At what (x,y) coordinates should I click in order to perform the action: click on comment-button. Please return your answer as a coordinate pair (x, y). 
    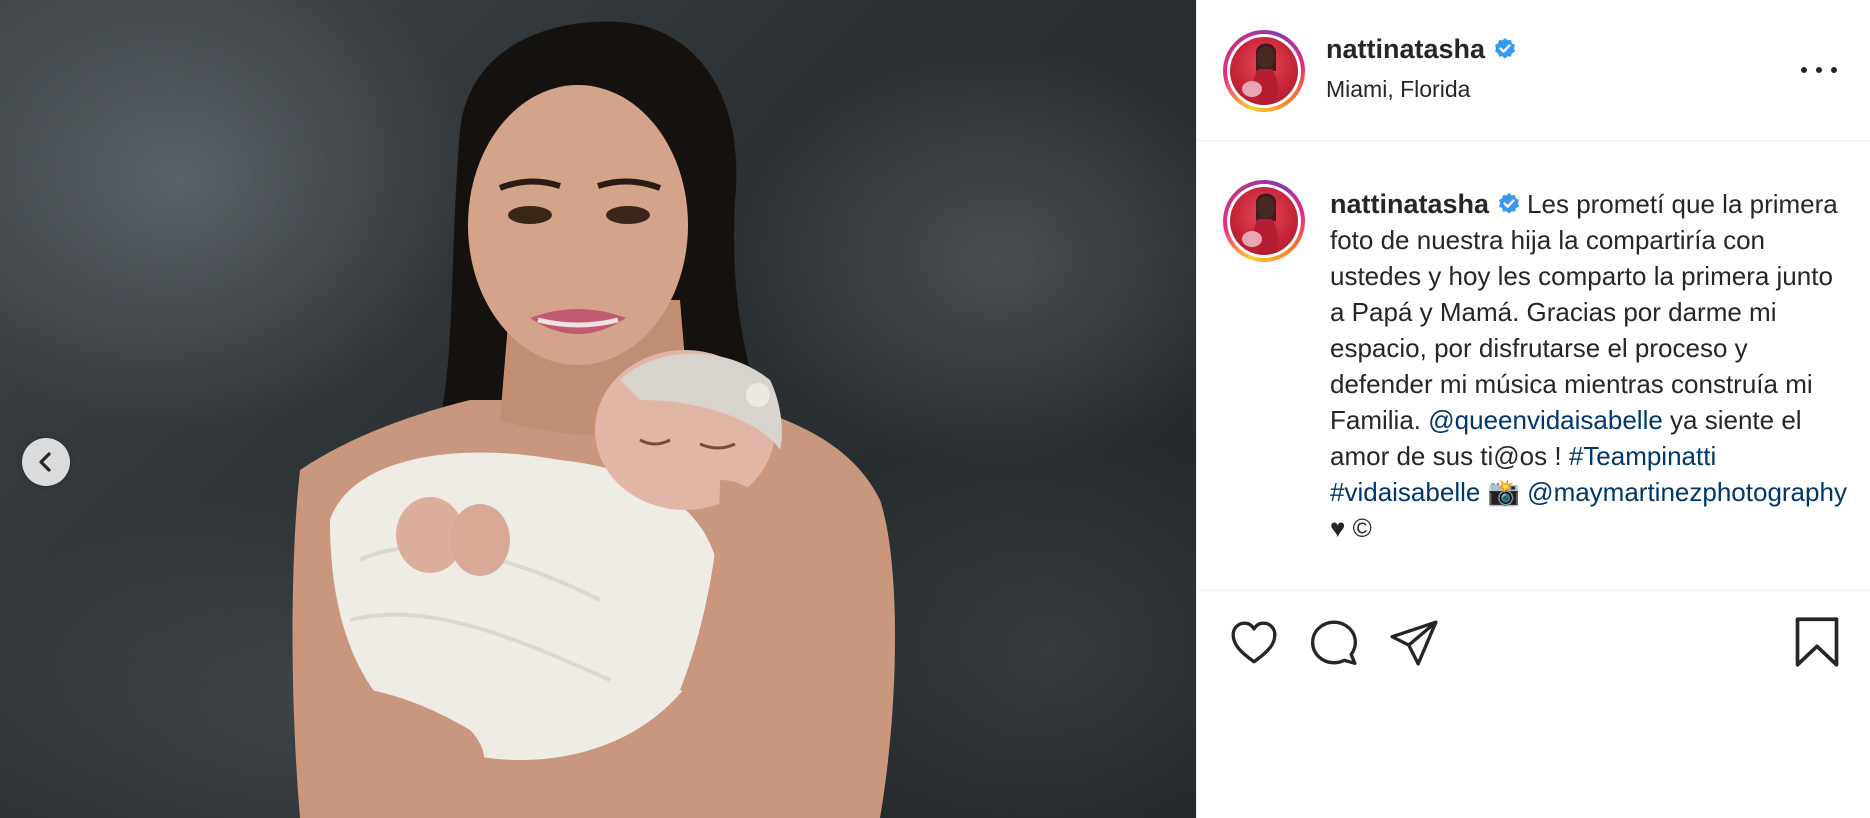
    Looking at the image, I should click on (1334, 645).